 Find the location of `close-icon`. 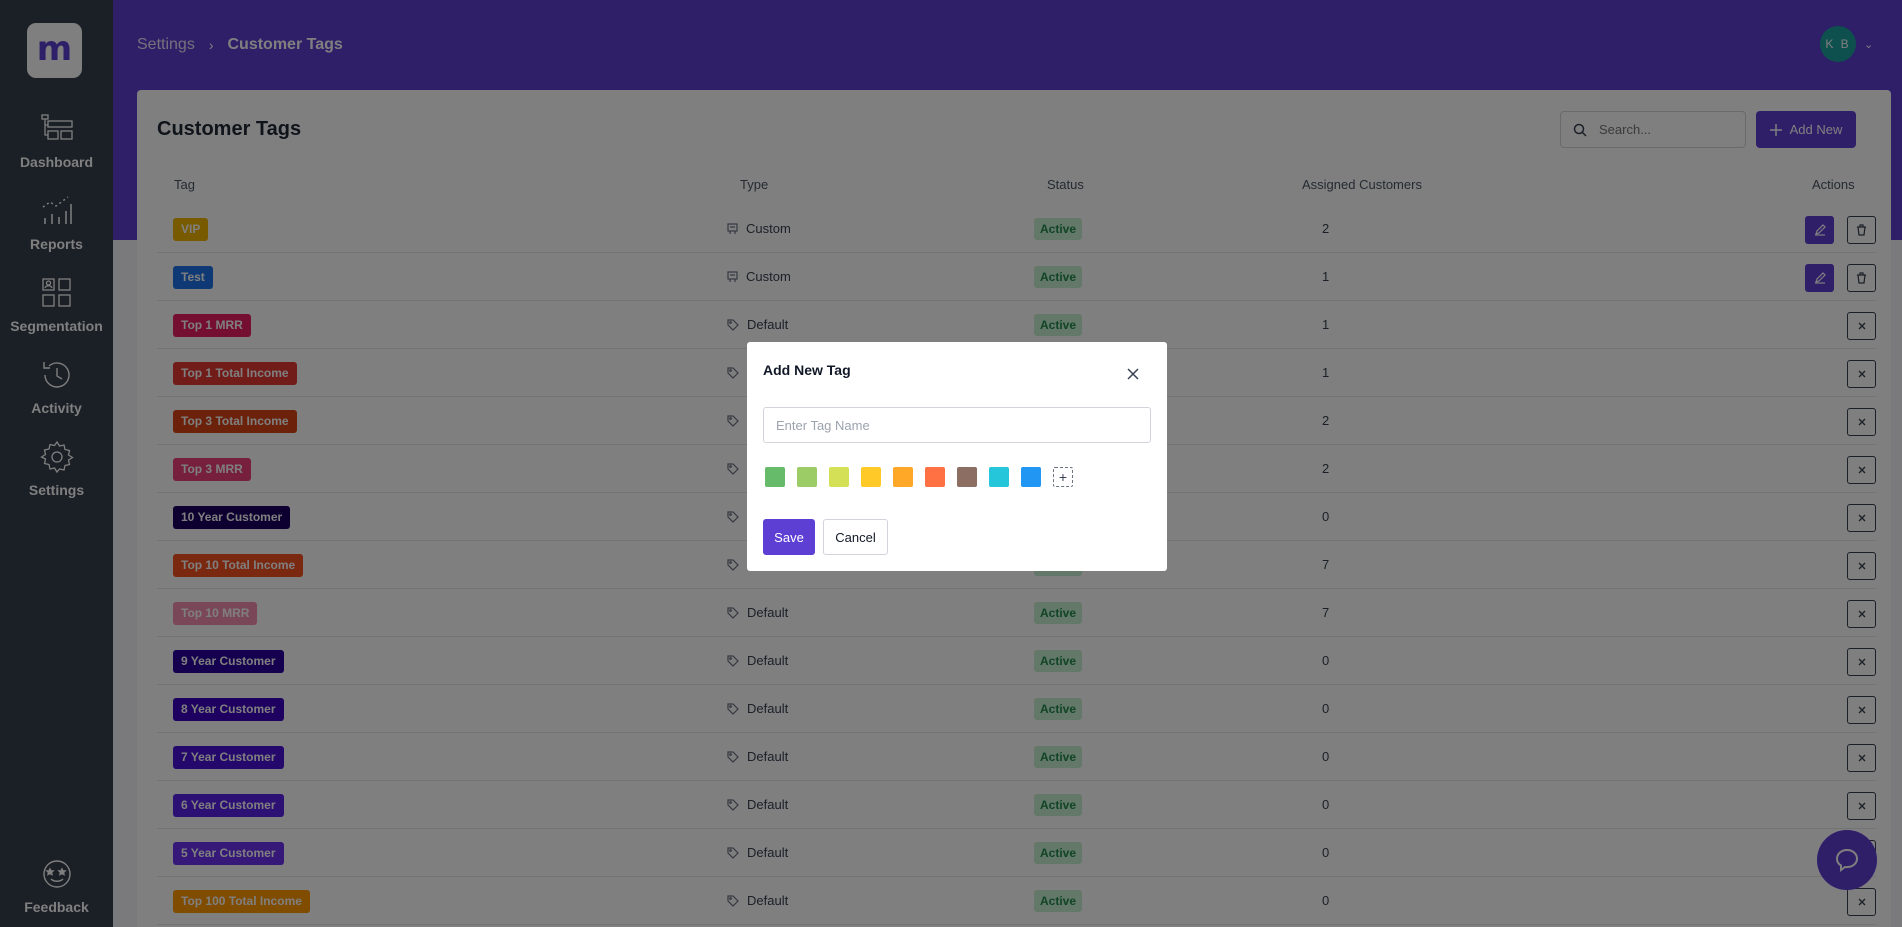

close-icon is located at coordinates (1133, 374).